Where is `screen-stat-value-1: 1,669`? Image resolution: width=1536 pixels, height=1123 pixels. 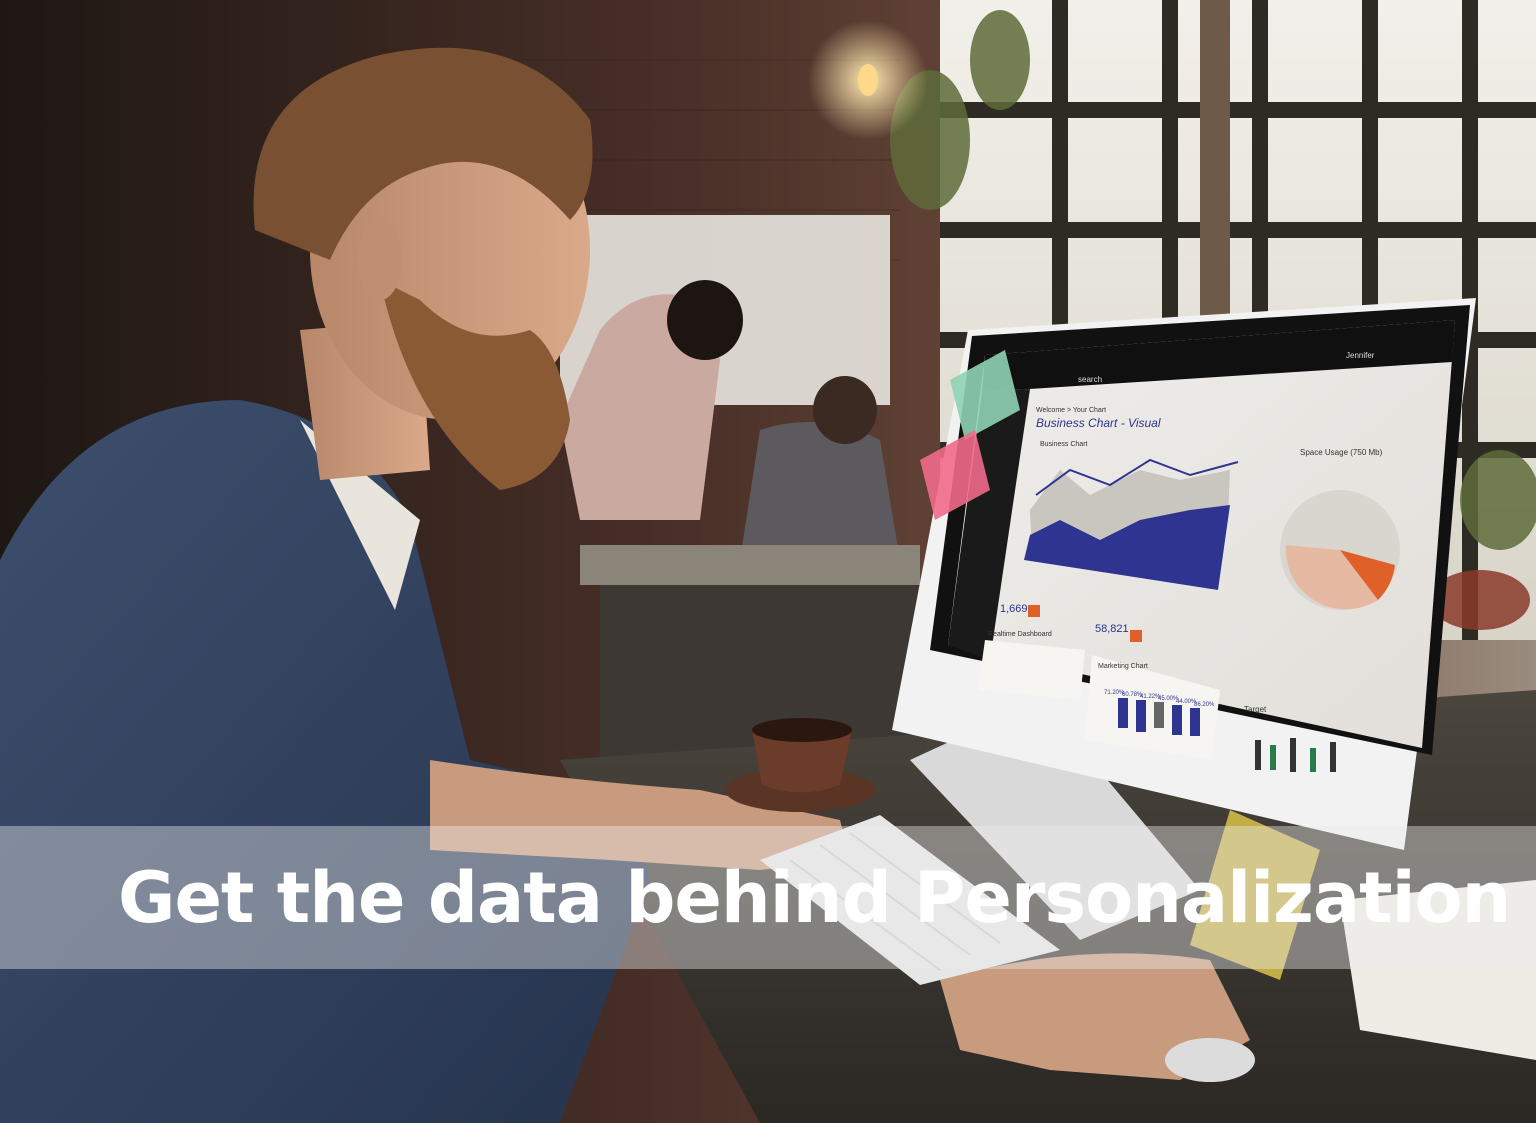 screen-stat-value-1: 1,669 is located at coordinates (1014, 609).